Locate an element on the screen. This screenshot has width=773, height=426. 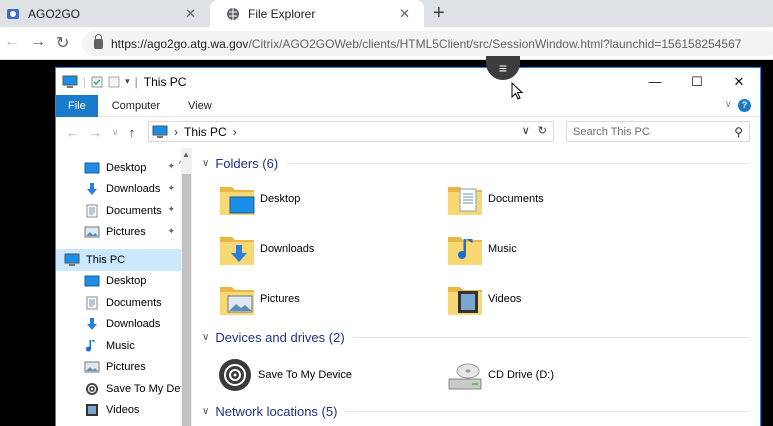
search-icon: ⚲ is located at coordinates (738, 132).